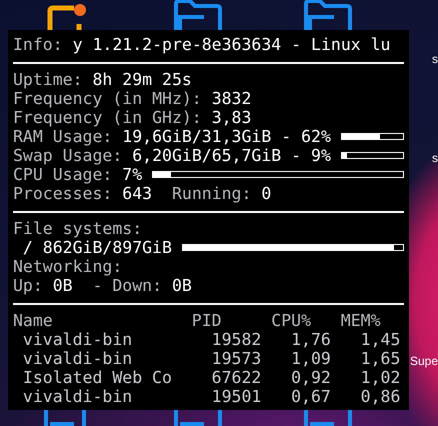 This screenshot has width=438, height=426. What do you see at coordinates (236, 358) in the screenshot?
I see `table-cell-text: 19573` at bounding box center [236, 358].